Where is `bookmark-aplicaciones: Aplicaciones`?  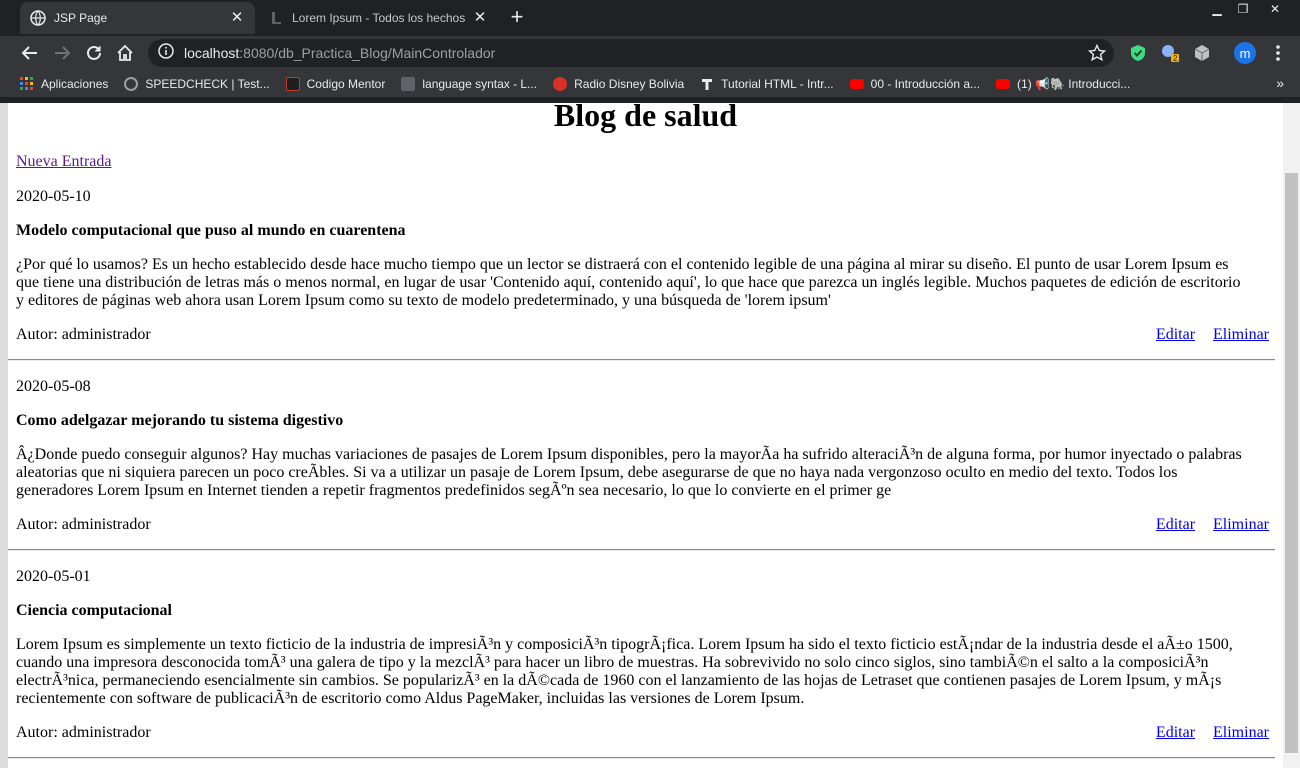
bookmark-aplicaciones: Aplicaciones is located at coordinates (64, 83).